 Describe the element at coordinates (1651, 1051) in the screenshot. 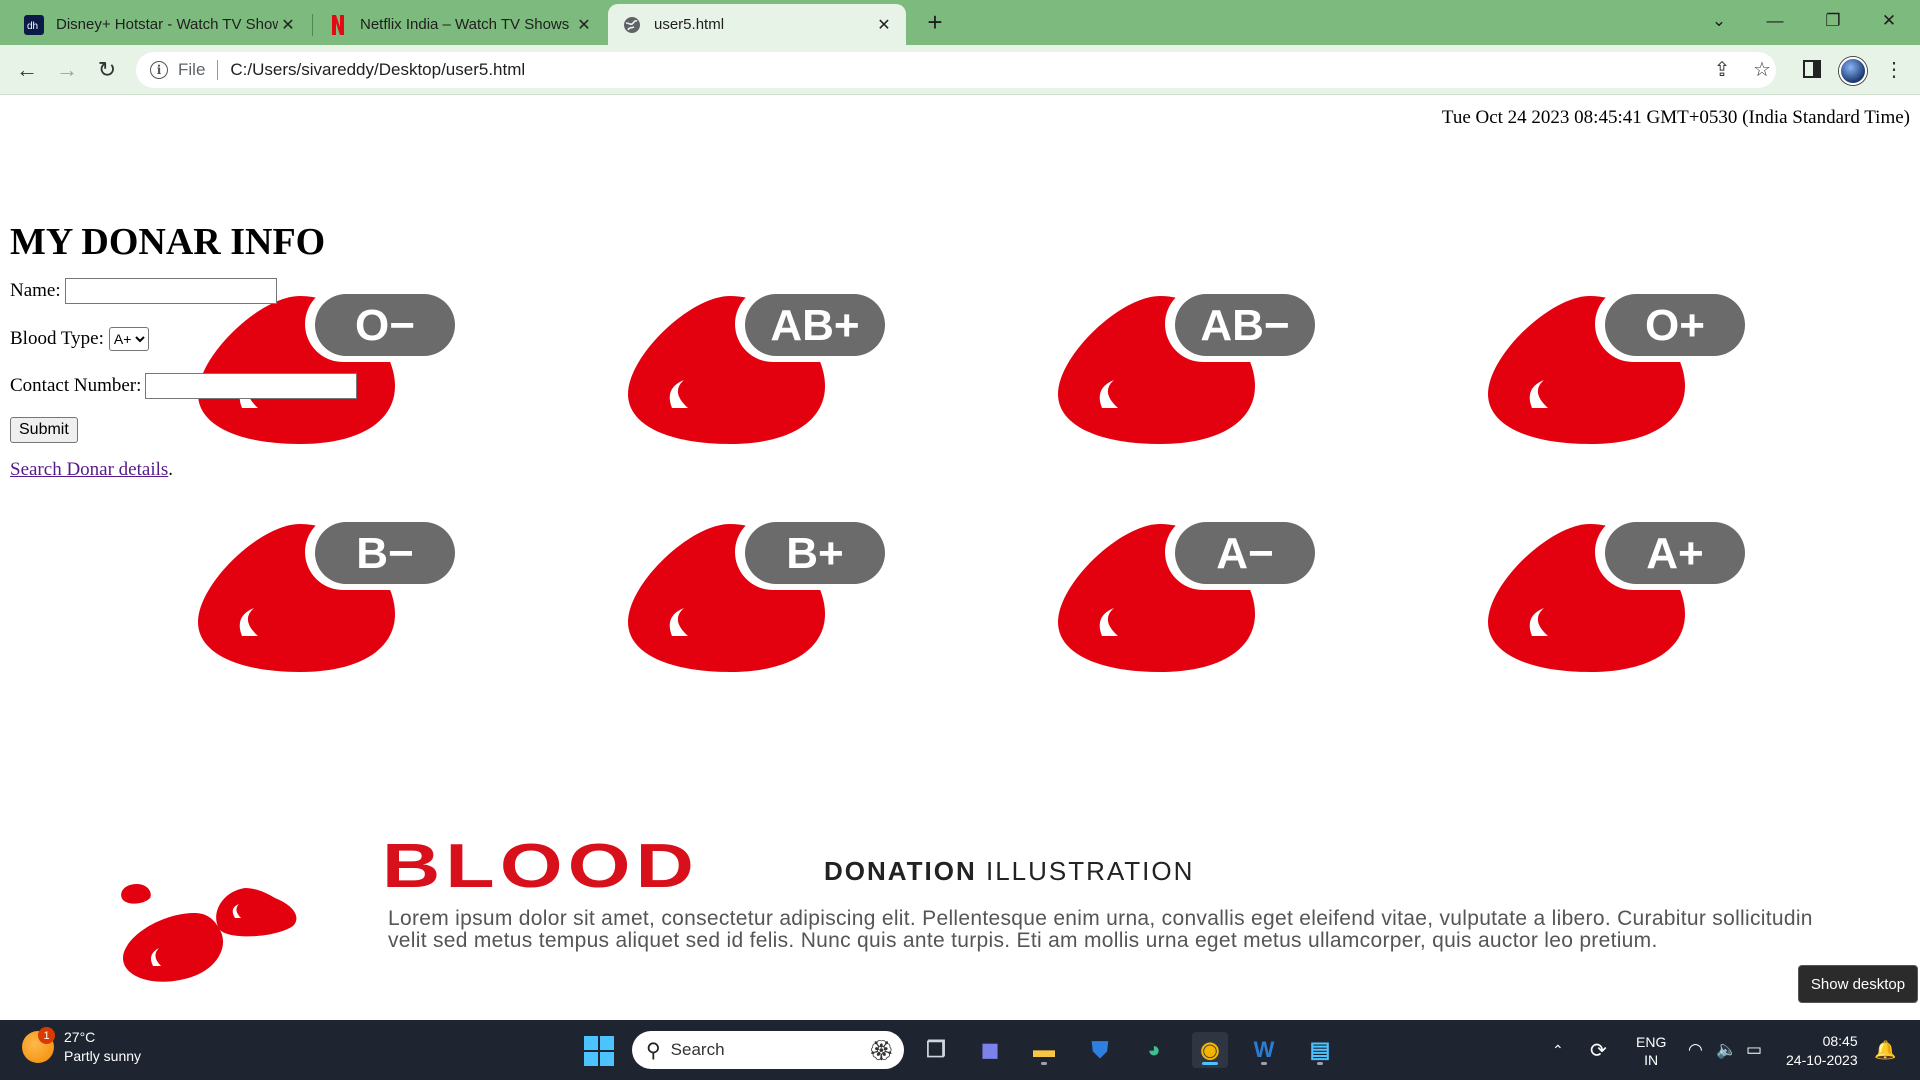

I see `language-indicator: ENG IN` at that location.